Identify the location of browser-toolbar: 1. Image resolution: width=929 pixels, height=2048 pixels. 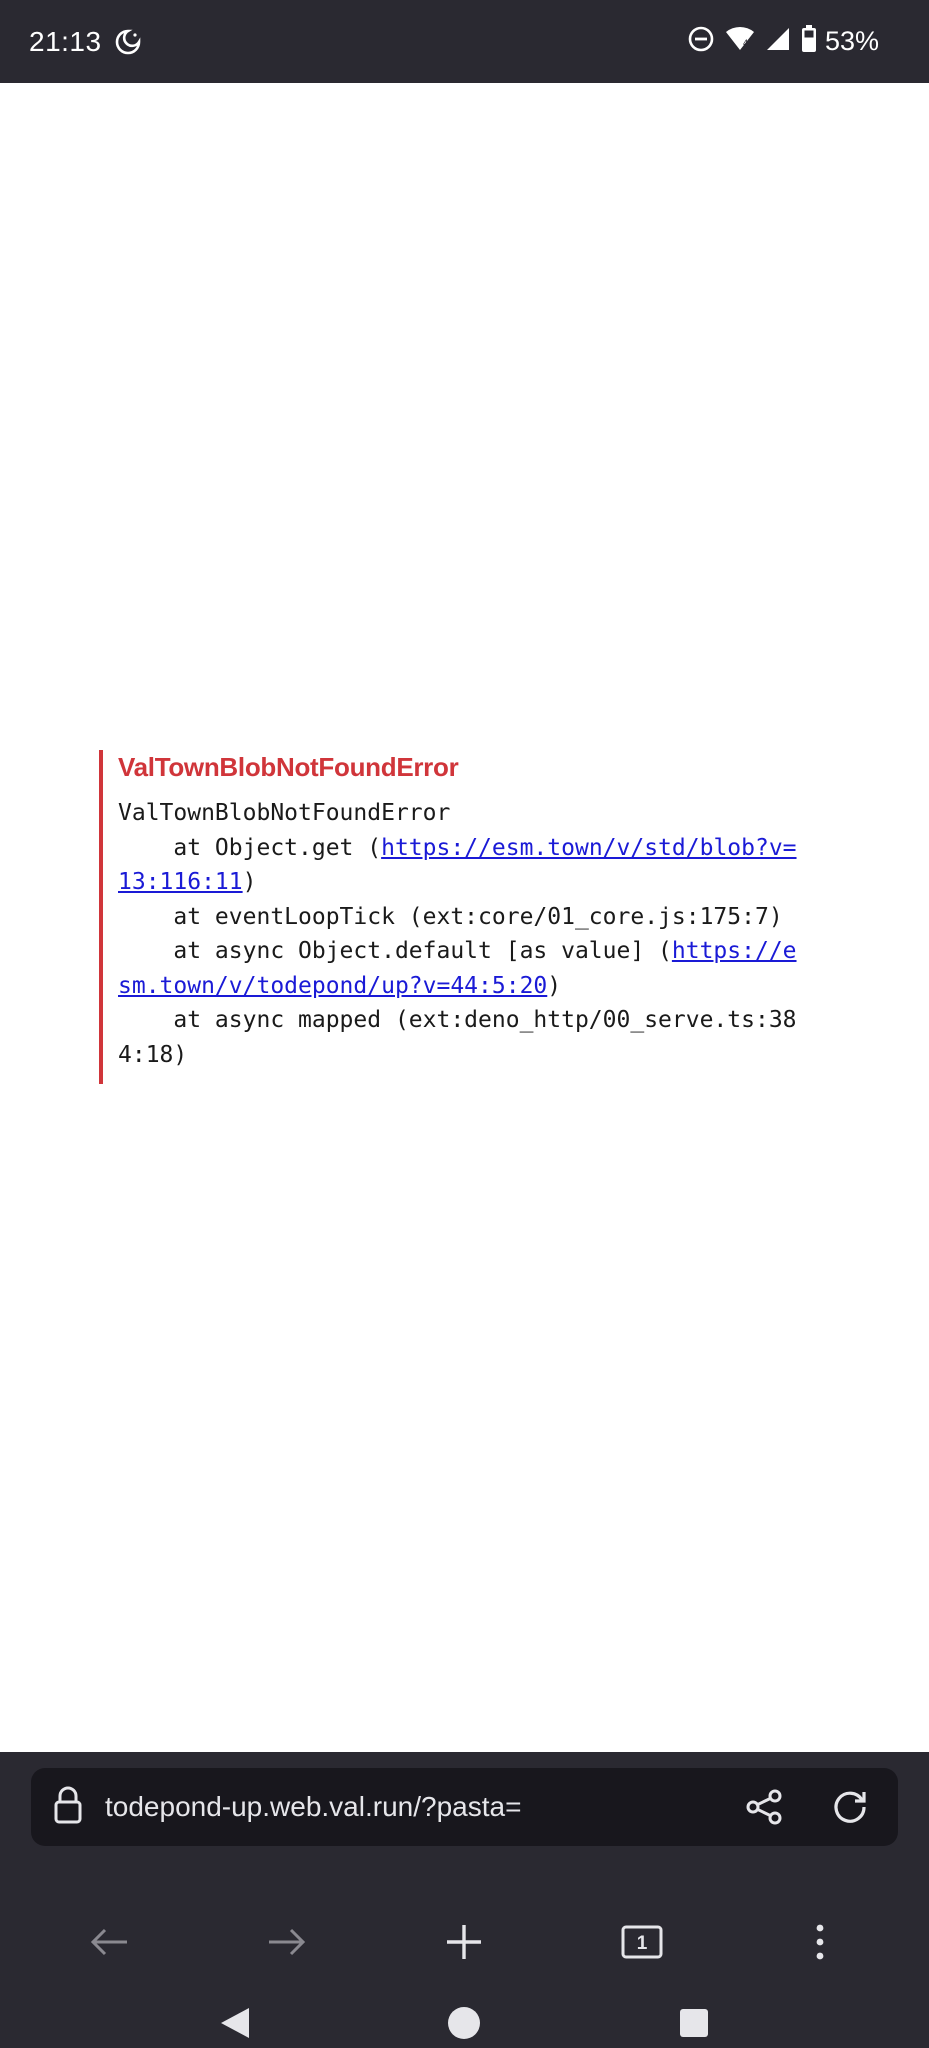
(464, 1942).